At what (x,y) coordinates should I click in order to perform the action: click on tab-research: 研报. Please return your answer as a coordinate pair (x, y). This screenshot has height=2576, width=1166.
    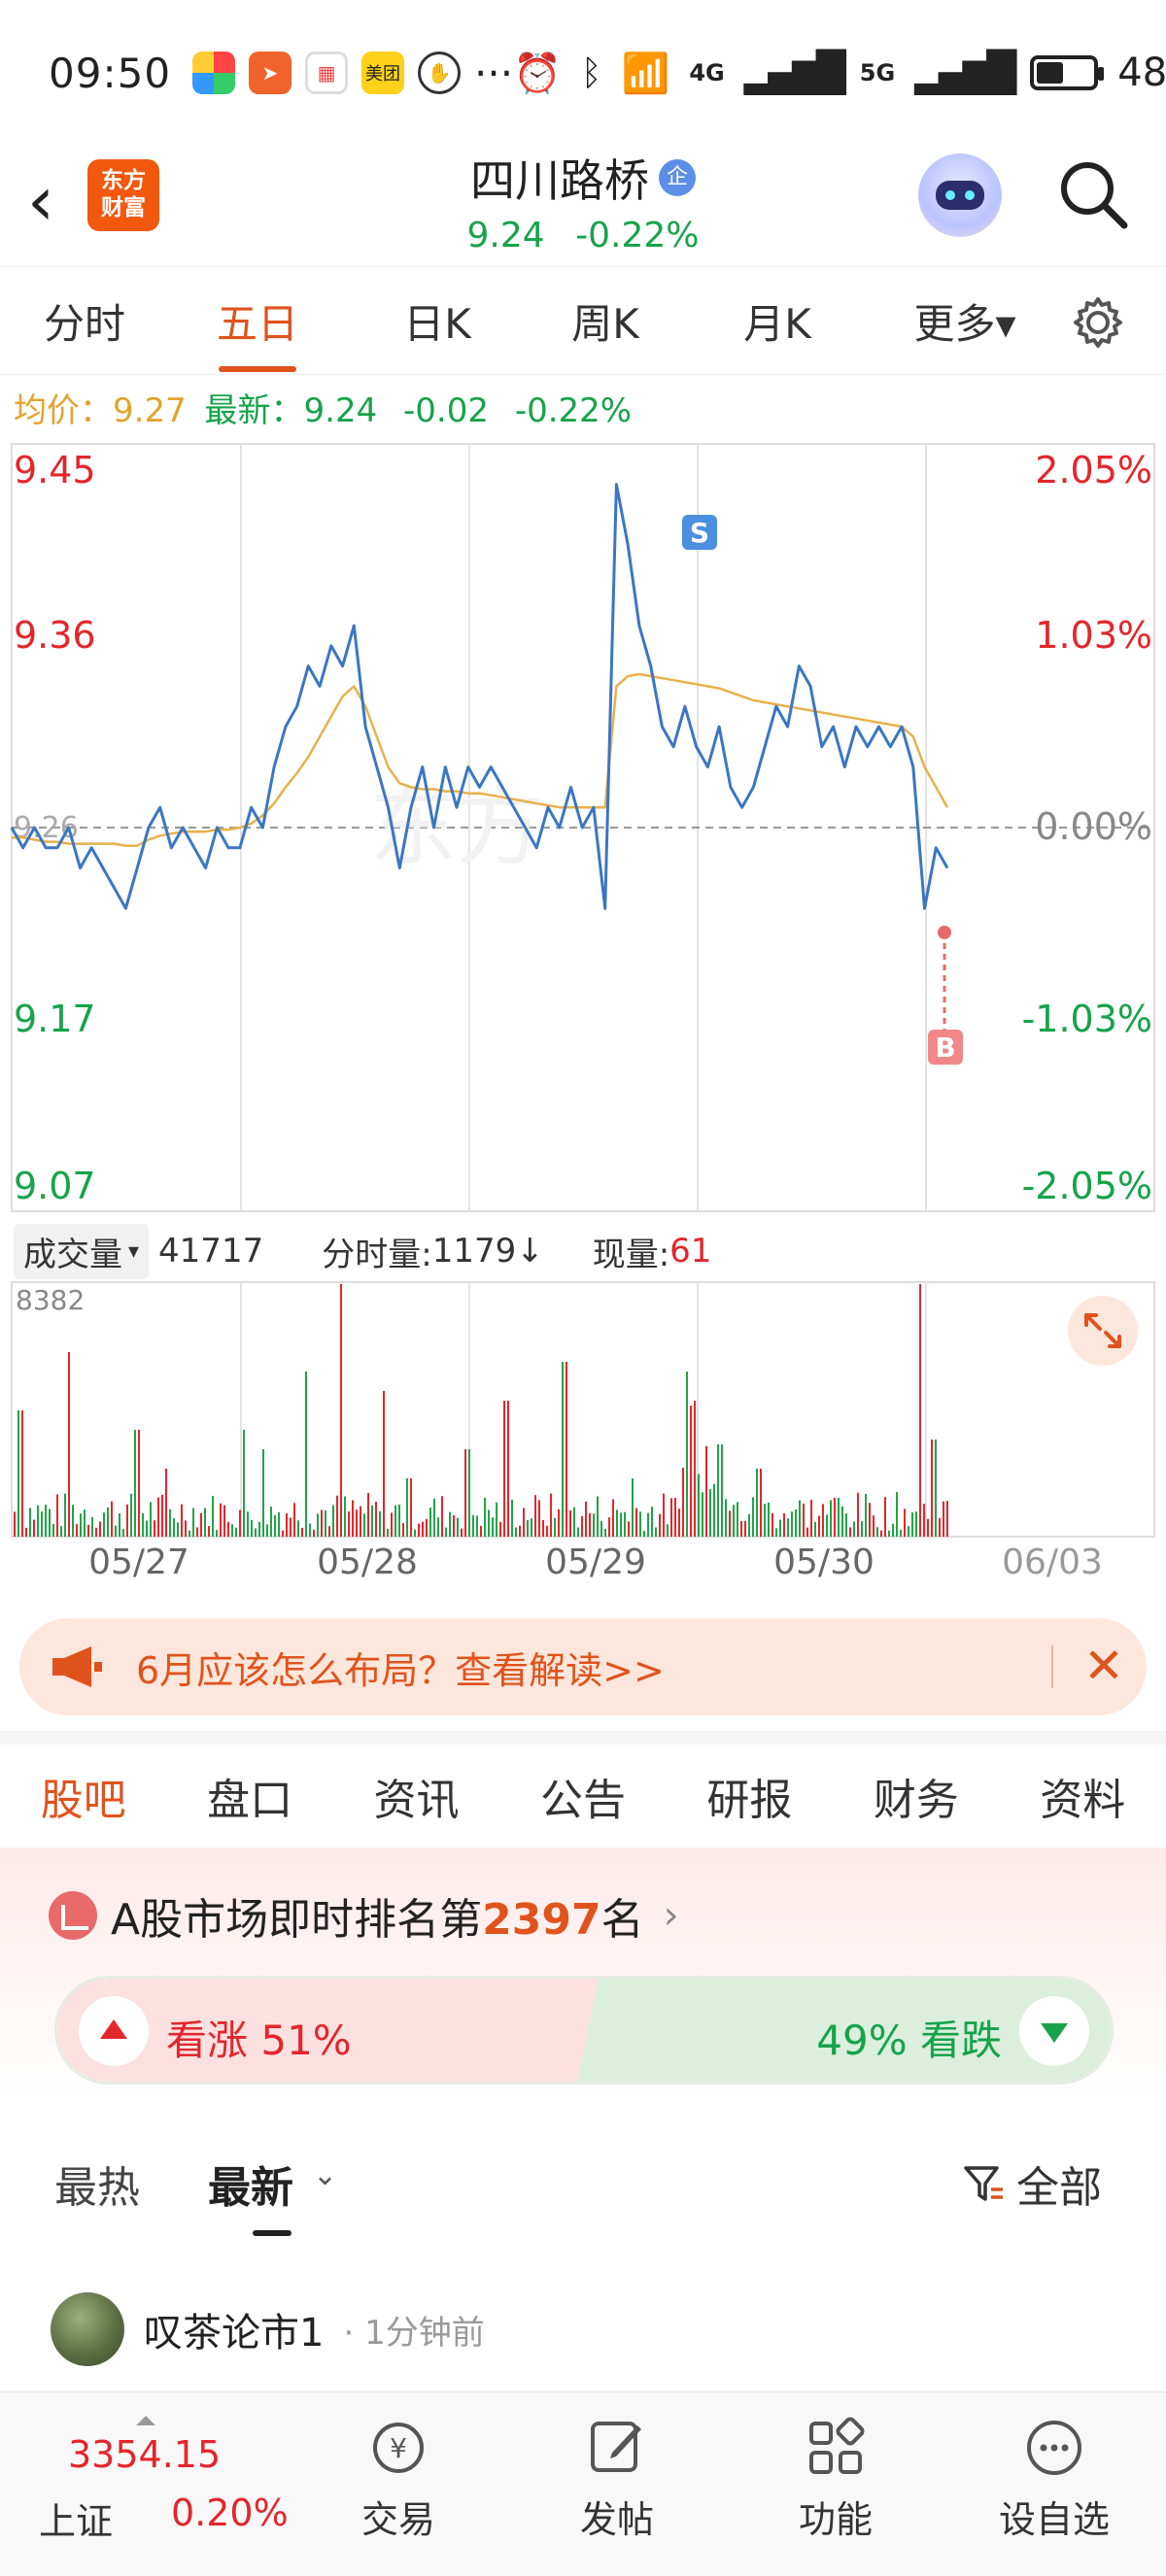
    Looking at the image, I should click on (750, 1796).